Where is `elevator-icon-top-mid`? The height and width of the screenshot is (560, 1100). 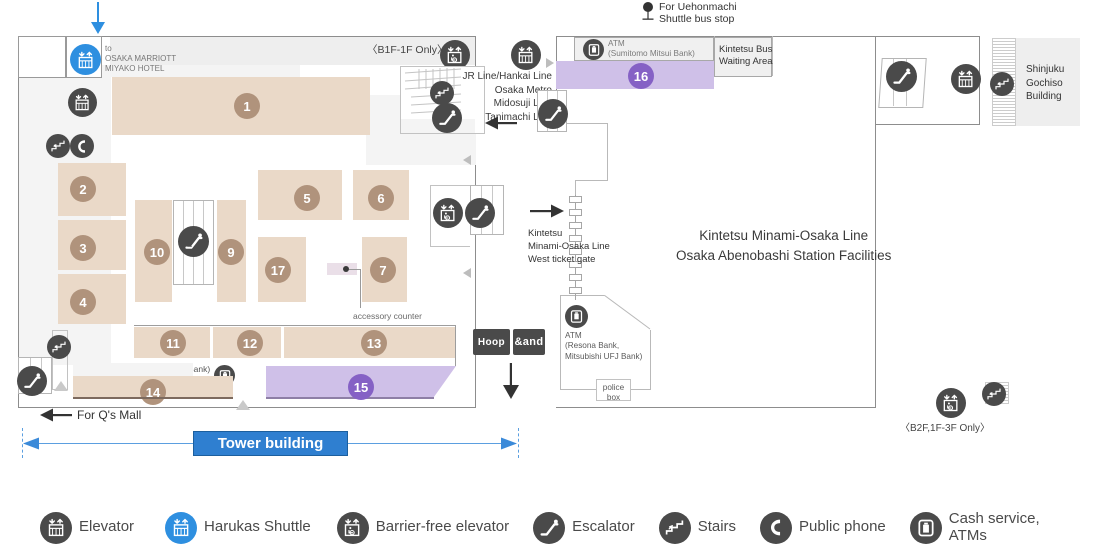
elevator-icon-top-mid is located at coordinates (526, 55).